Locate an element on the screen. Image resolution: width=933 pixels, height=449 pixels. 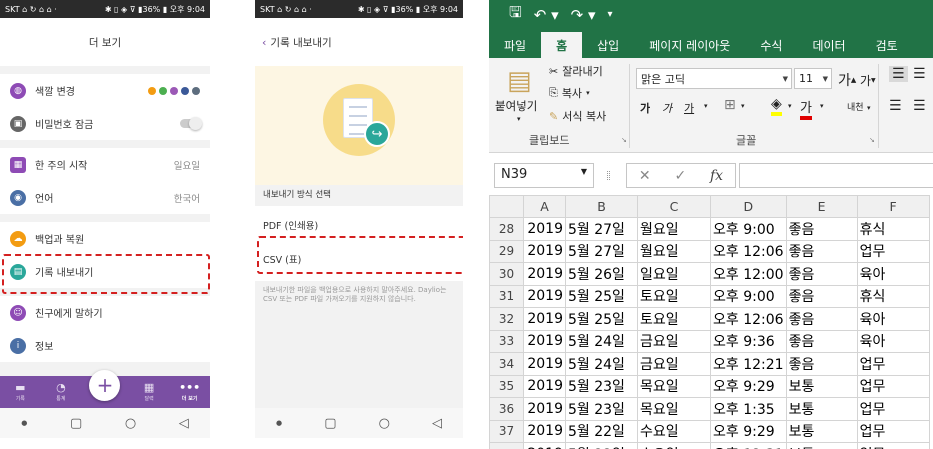
column-header-f: F is located at coordinates (893, 206).